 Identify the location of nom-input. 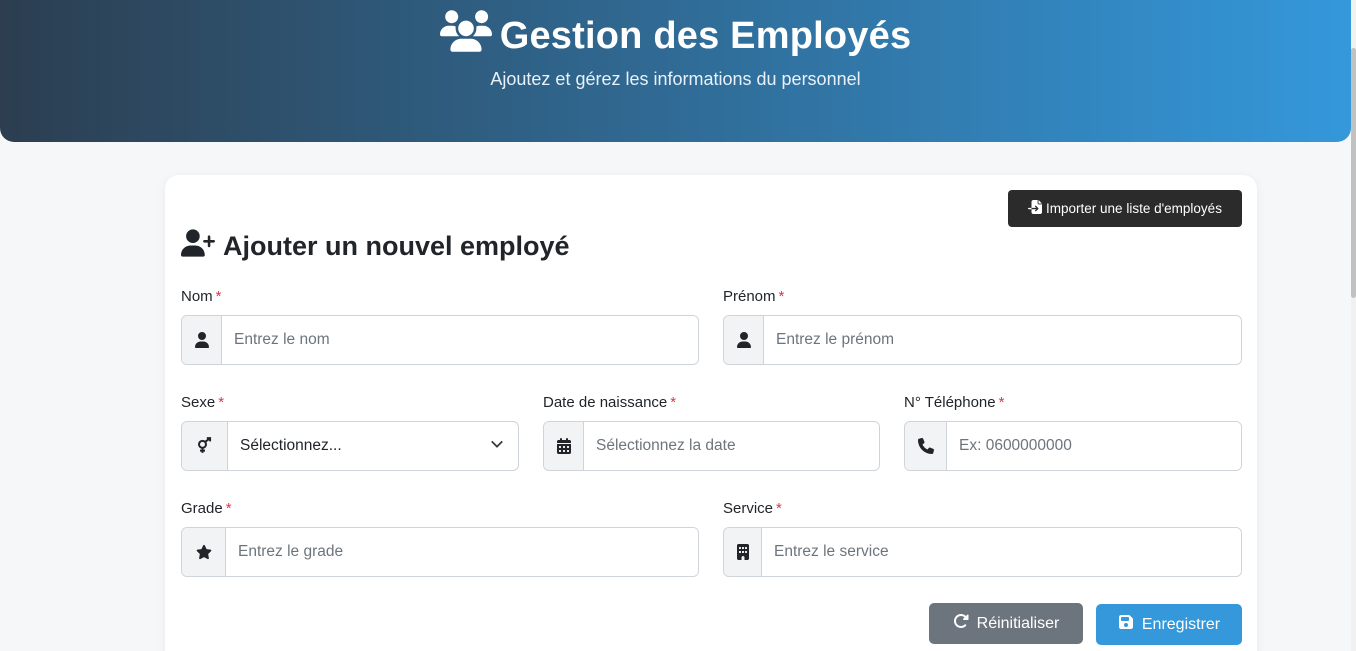
(460, 340).